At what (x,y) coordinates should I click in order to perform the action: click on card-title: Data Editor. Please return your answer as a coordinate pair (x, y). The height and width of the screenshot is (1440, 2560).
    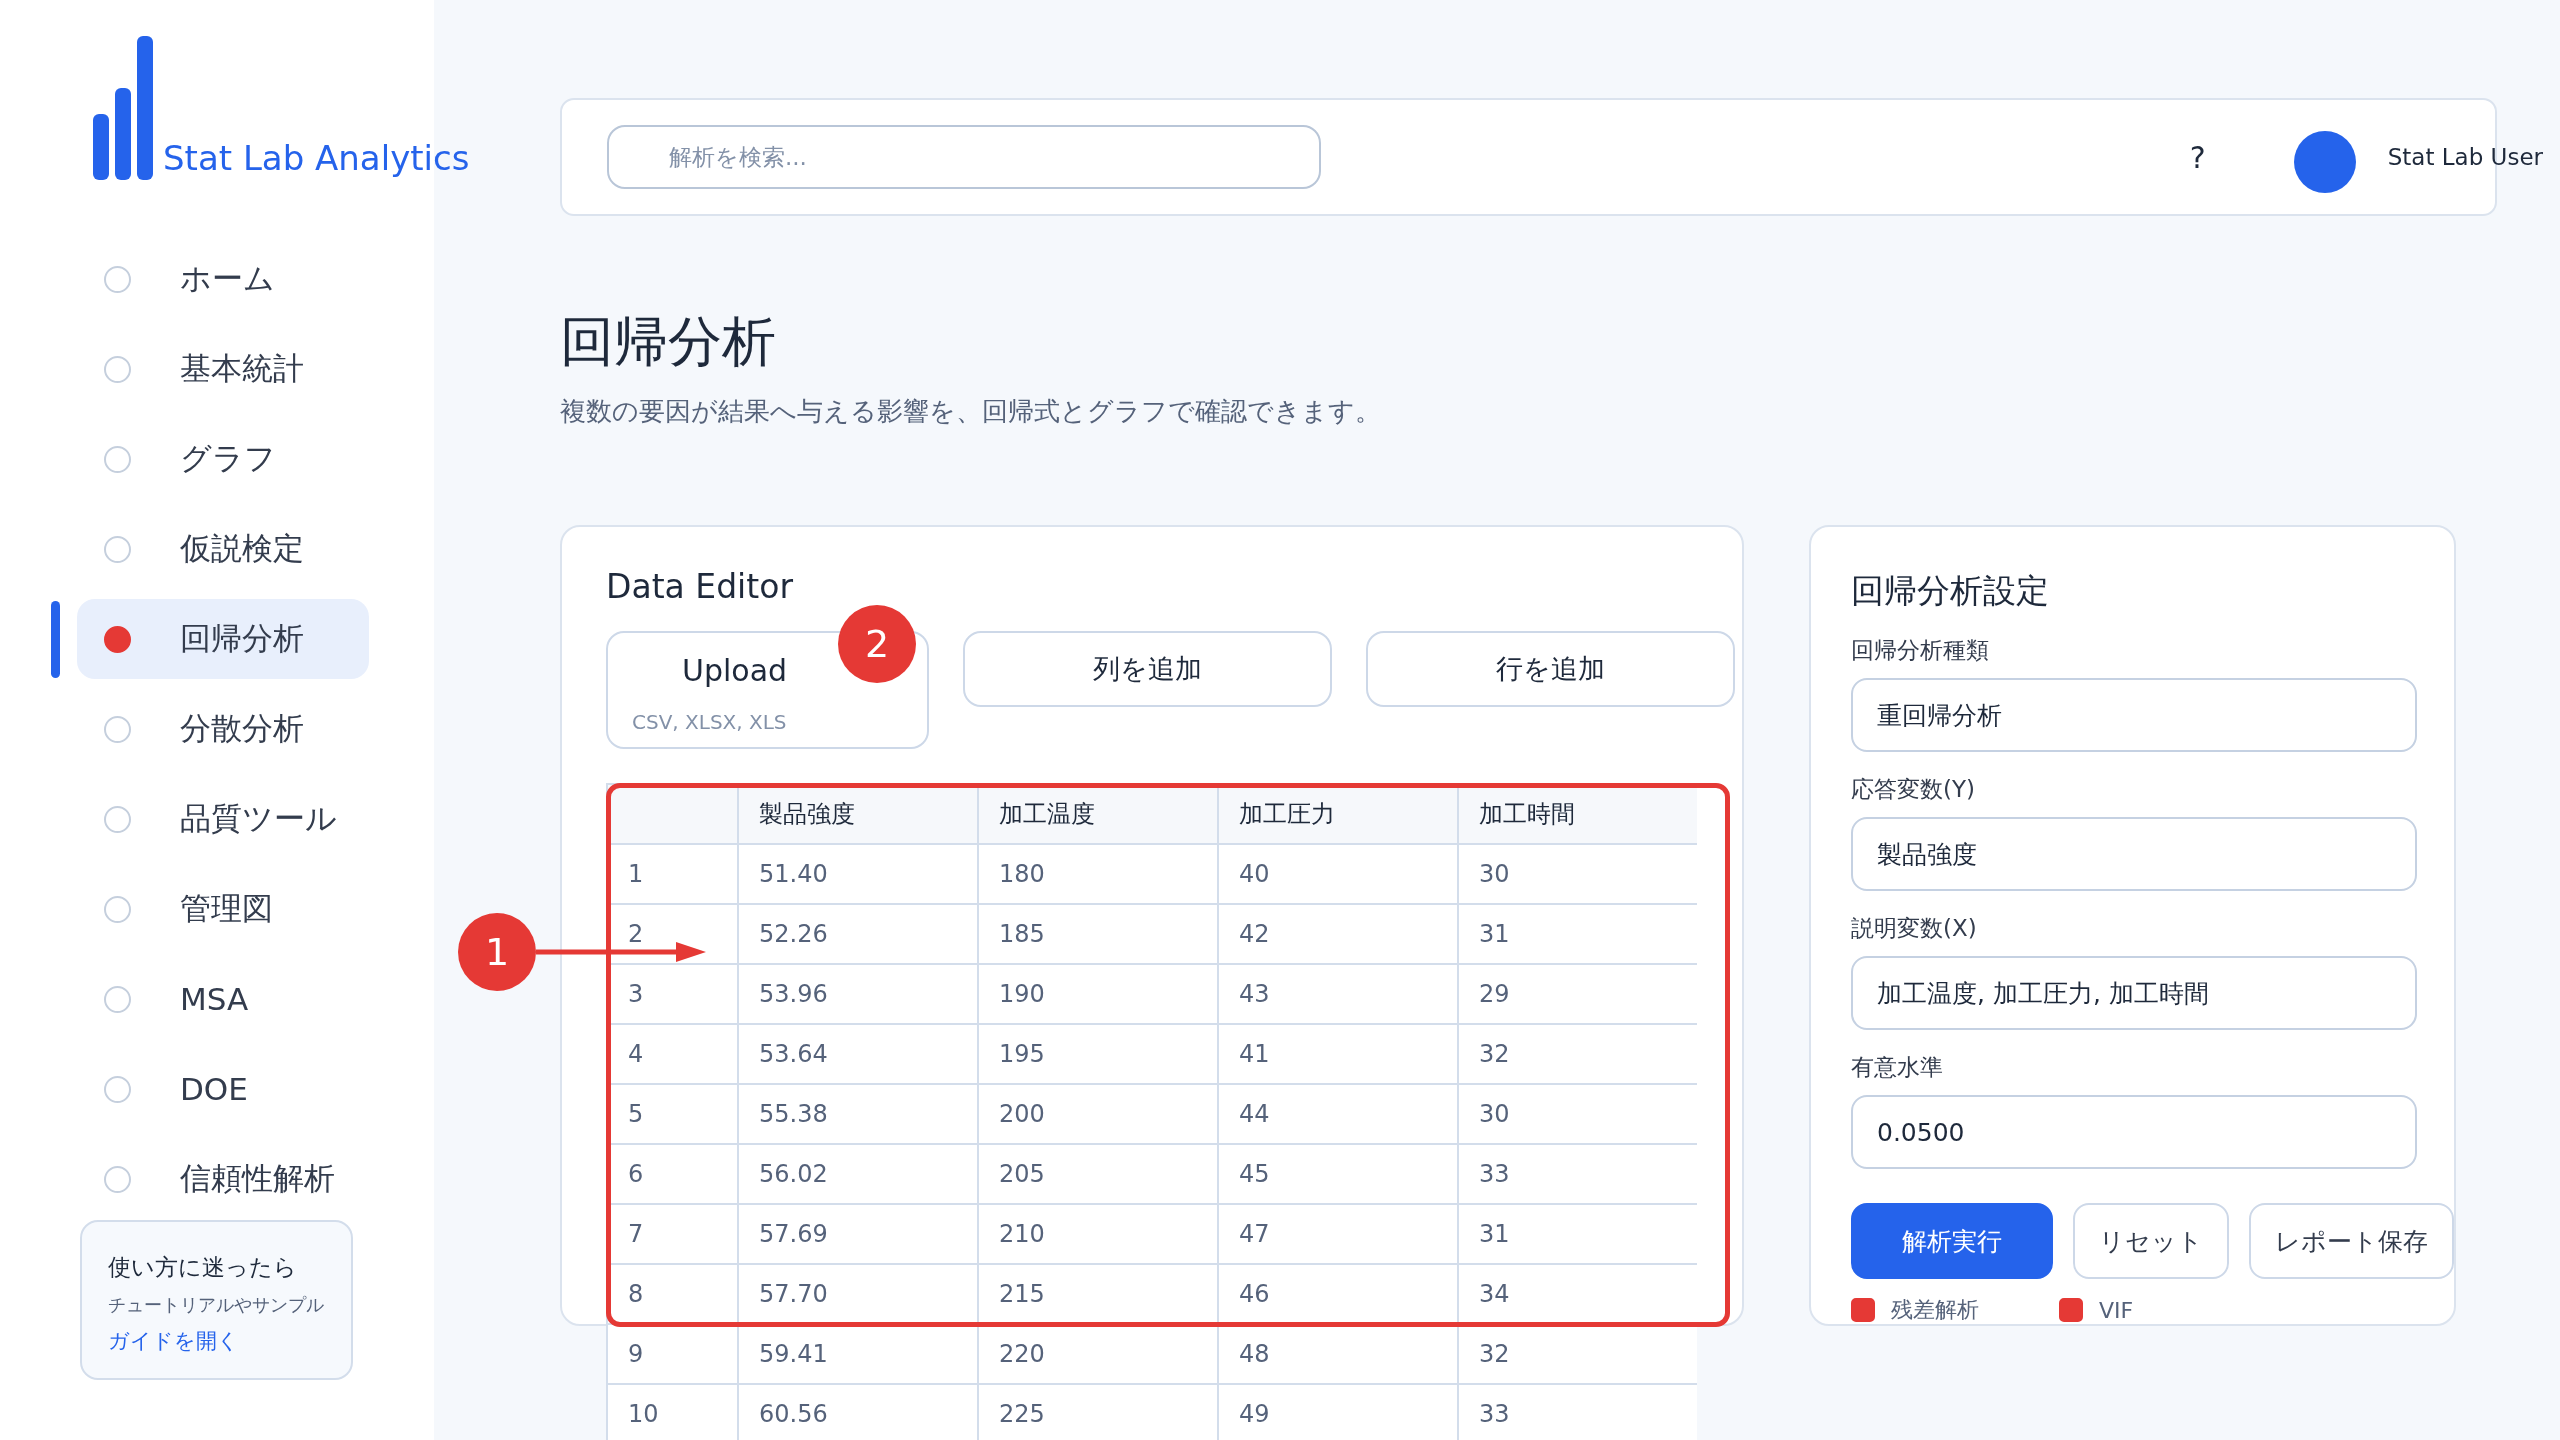
    Looking at the image, I should click on (700, 587).